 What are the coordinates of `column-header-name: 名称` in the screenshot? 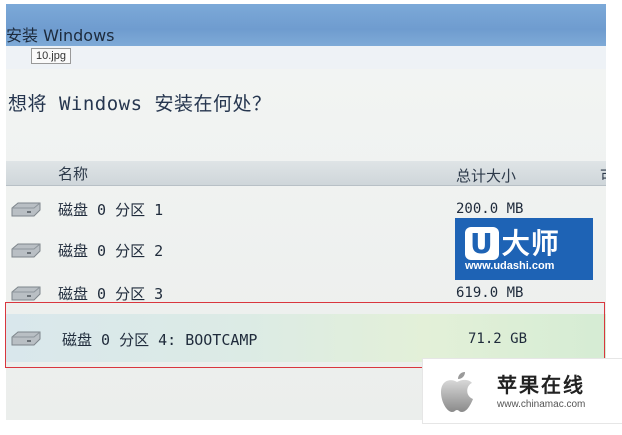 It's located at (73, 173).